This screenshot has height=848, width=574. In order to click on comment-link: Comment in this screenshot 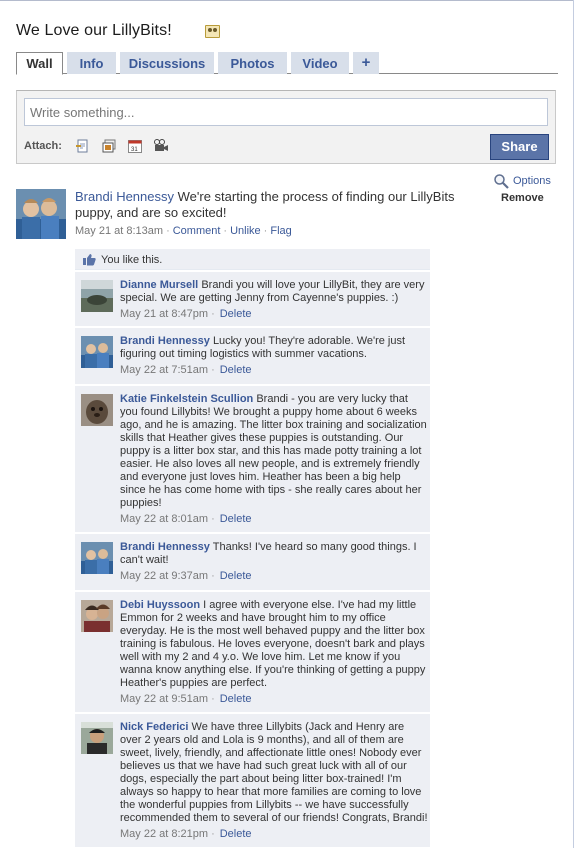, I will do `click(197, 231)`.